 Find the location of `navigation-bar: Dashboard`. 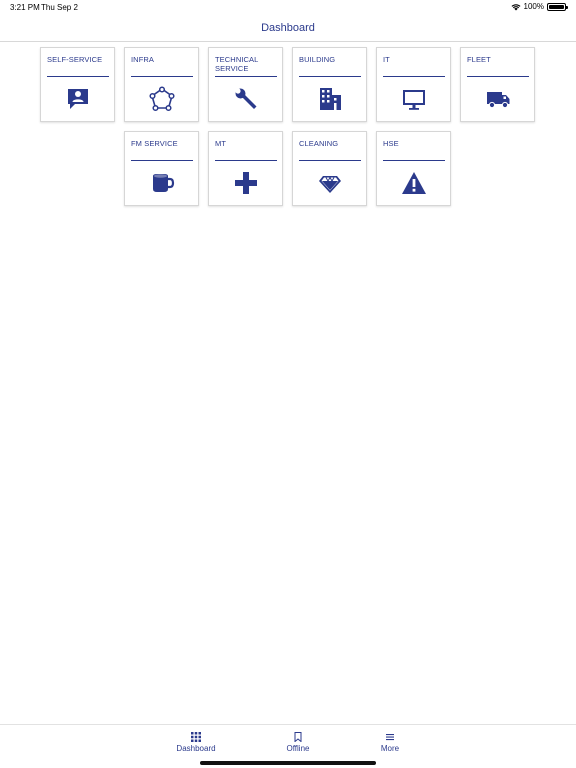

navigation-bar: Dashboard is located at coordinates (288, 29).